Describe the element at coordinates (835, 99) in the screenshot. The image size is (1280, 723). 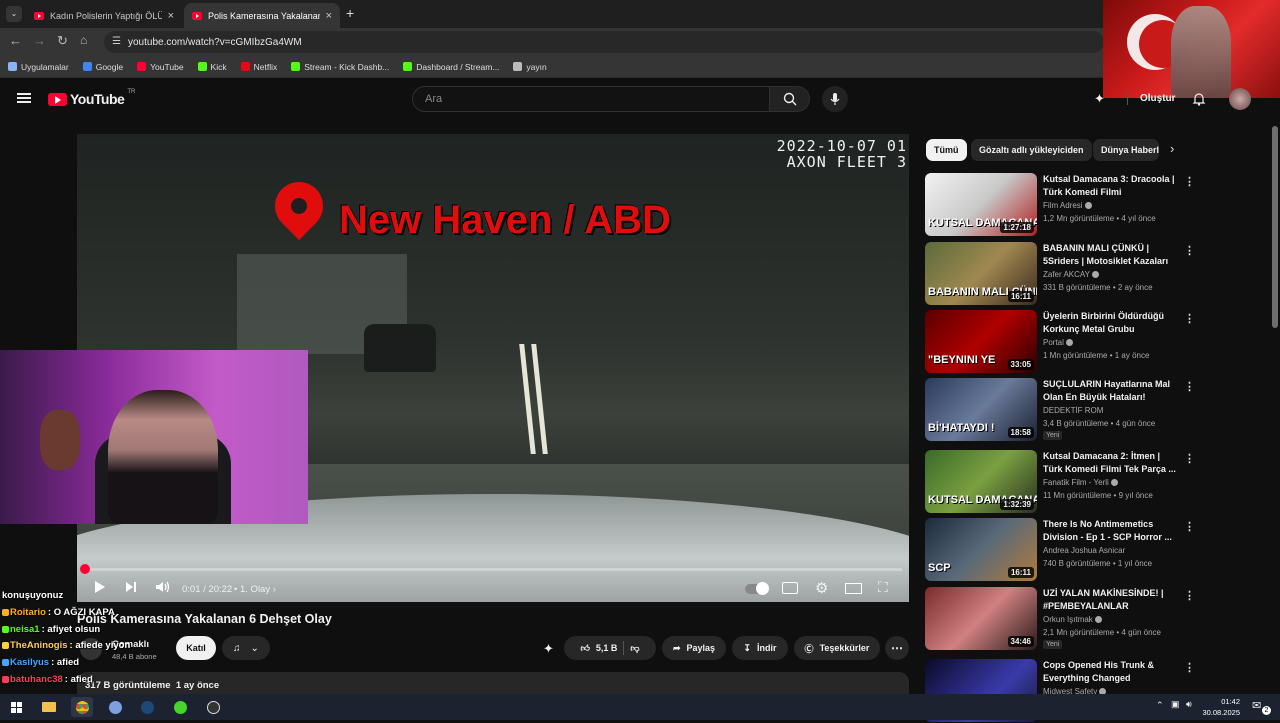
I see `voice-search-button` at that location.